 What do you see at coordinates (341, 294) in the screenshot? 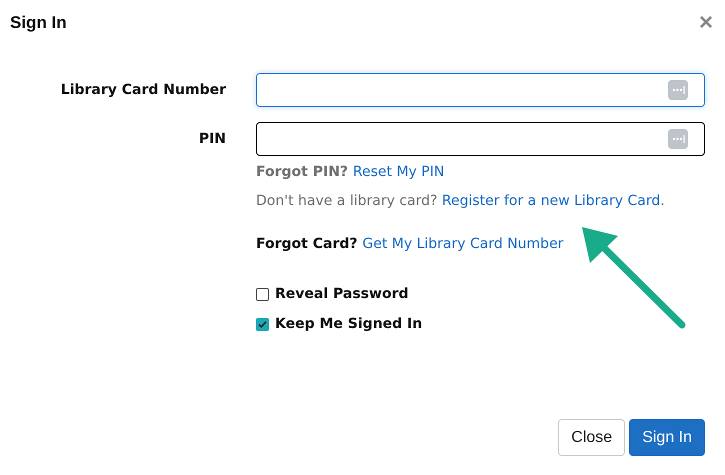
I see `checkbox-label: Reveal Password` at bounding box center [341, 294].